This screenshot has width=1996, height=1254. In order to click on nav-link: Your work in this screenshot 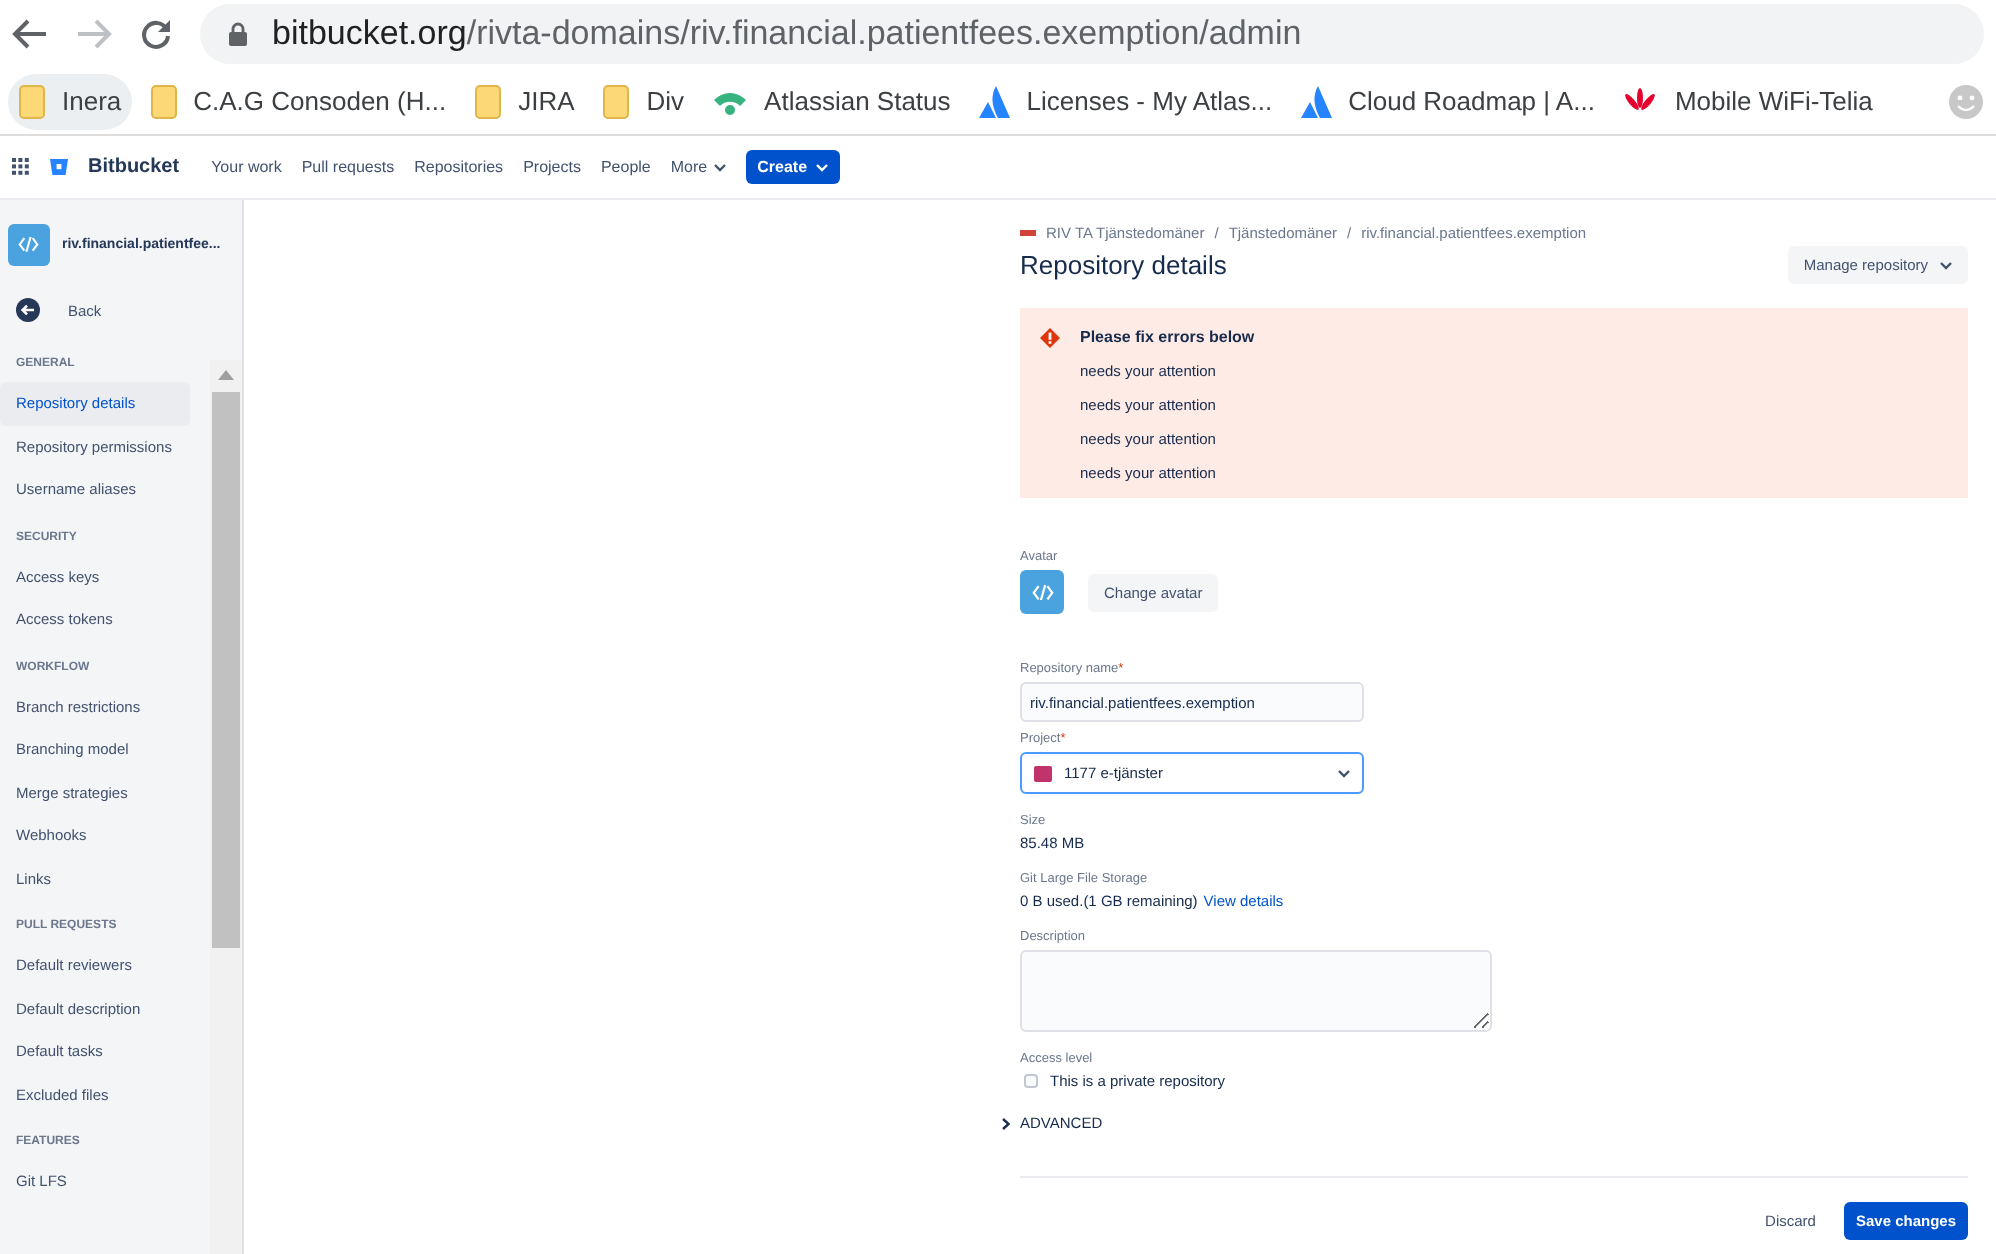, I will do `click(246, 167)`.